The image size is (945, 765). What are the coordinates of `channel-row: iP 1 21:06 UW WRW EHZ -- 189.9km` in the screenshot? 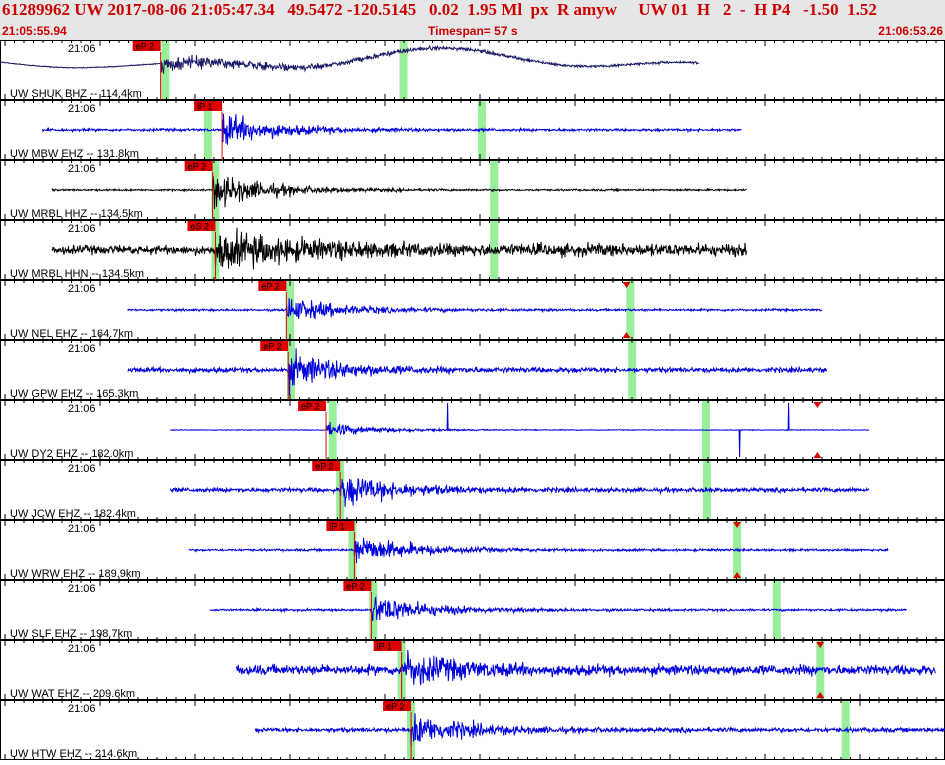 It's located at (472, 550).